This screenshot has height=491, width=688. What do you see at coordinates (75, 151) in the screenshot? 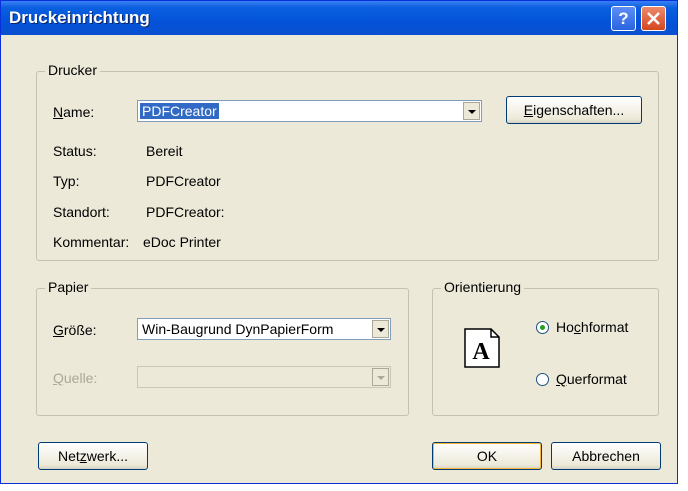
I see `status-label: Status:` at bounding box center [75, 151].